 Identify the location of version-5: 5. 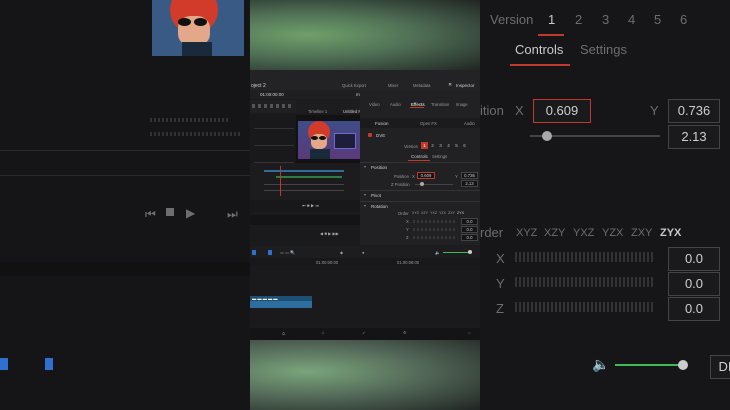
(456, 145).